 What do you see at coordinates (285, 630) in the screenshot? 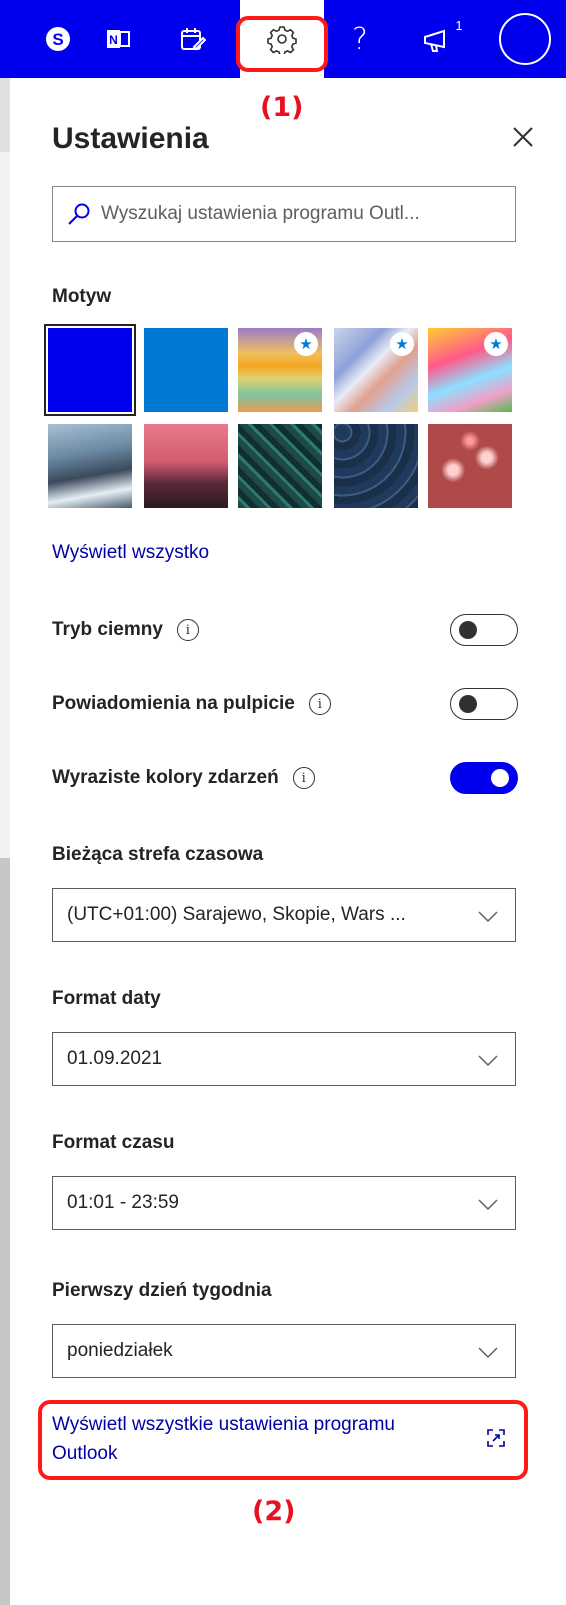
I see `dark-mode-row: Tryb ciemny i` at bounding box center [285, 630].